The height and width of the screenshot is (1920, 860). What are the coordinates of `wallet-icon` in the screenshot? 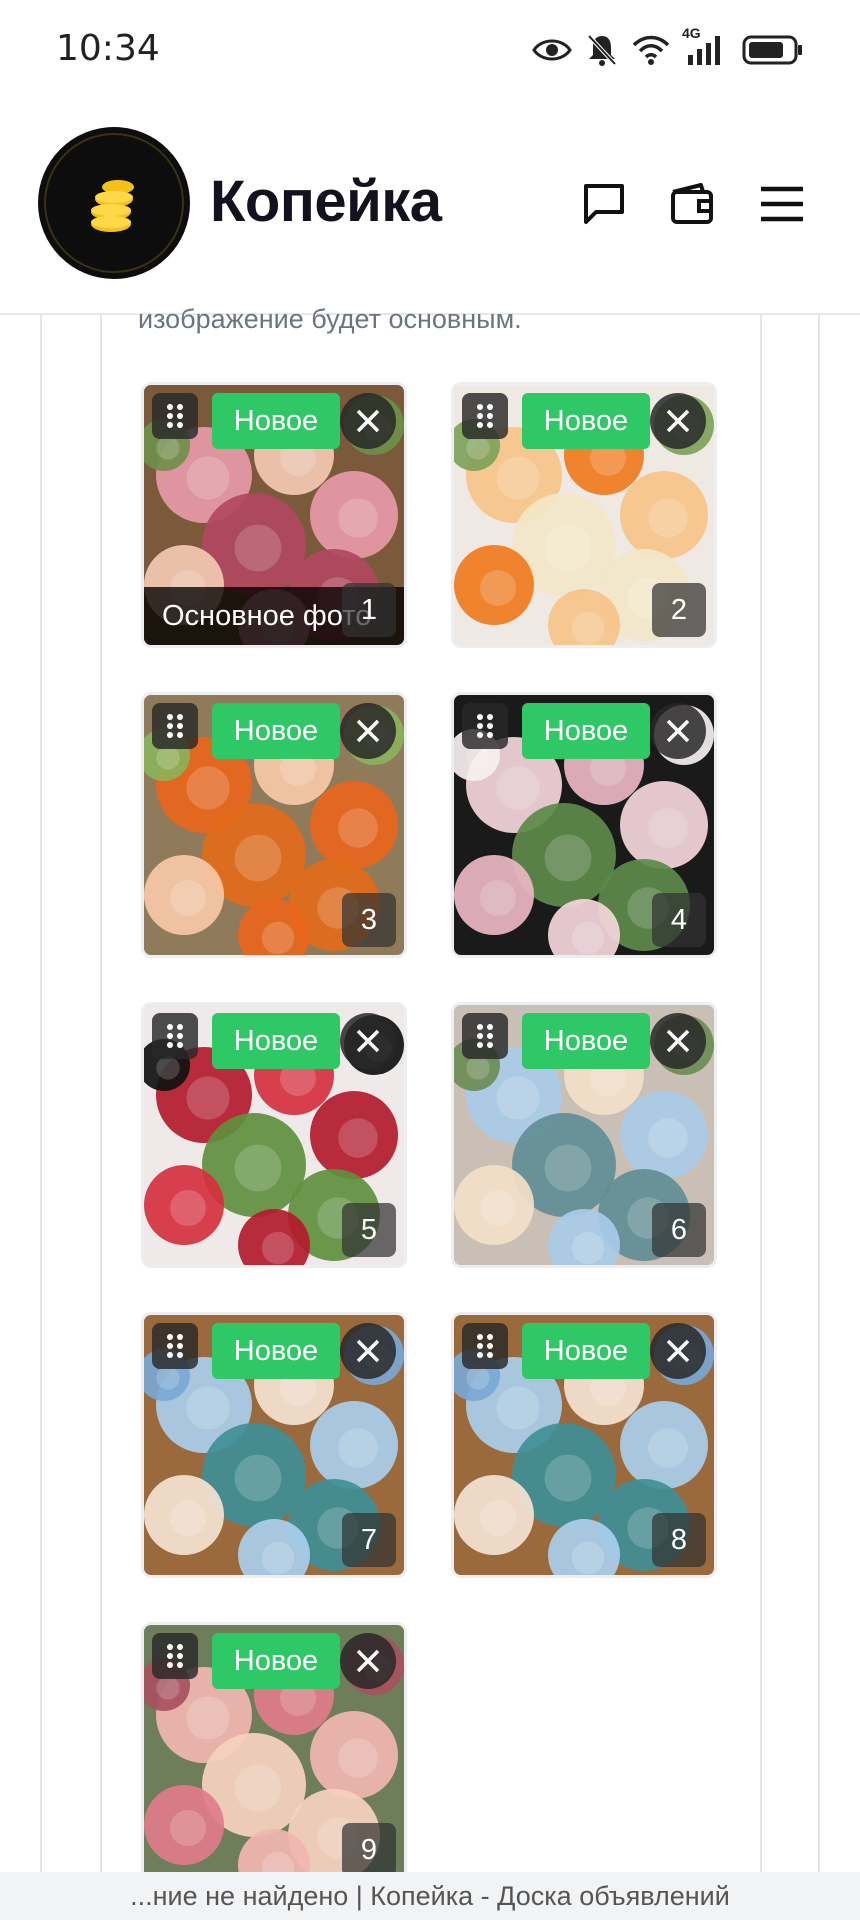 It's located at (692, 203).